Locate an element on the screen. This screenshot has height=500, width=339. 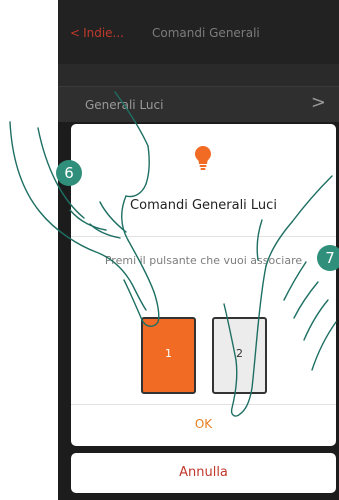
cancel-button: Annulla is located at coordinates (203, 473).